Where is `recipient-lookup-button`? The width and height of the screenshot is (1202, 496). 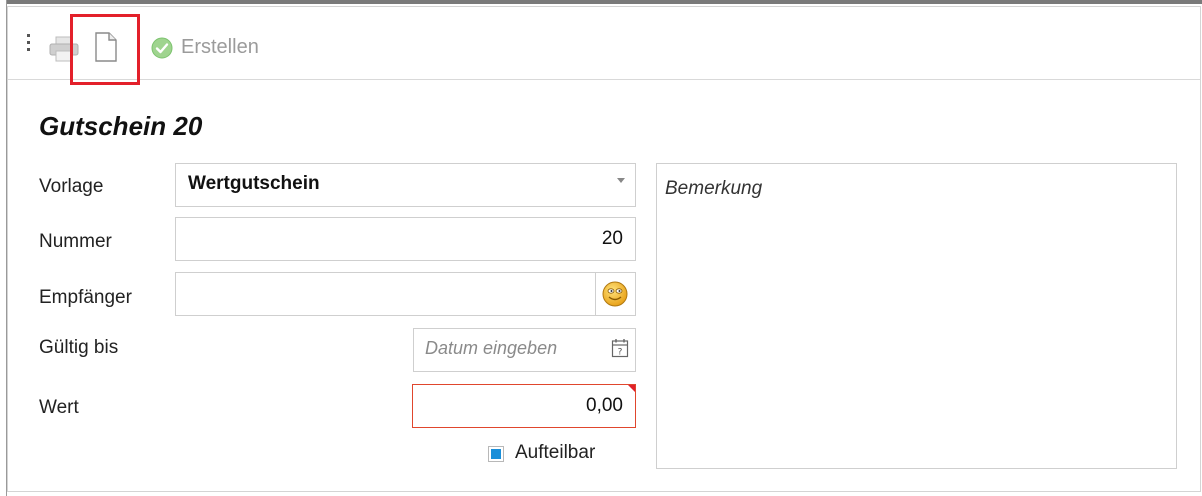 recipient-lookup-button is located at coordinates (615, 294).